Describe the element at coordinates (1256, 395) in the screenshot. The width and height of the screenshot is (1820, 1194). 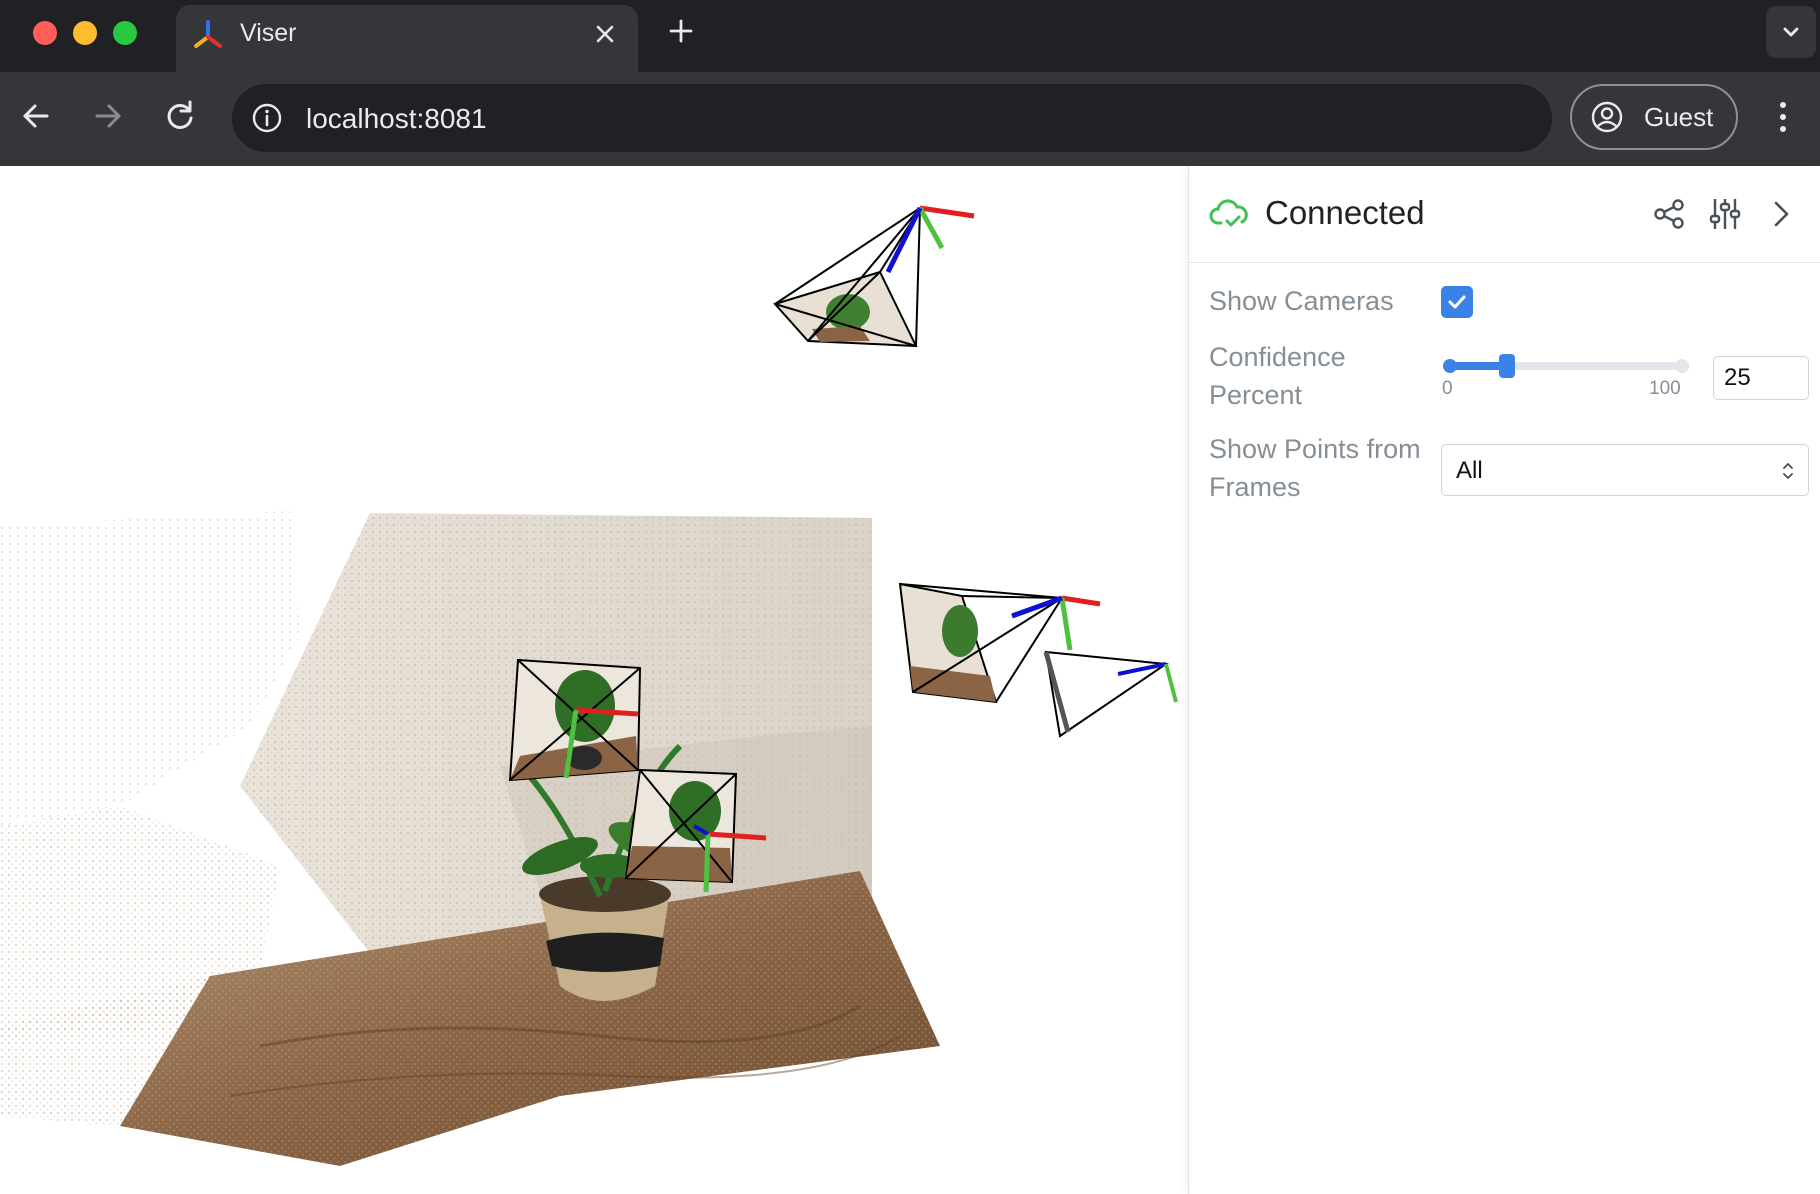
I see `confidence-label-line2: Percent` at that location.